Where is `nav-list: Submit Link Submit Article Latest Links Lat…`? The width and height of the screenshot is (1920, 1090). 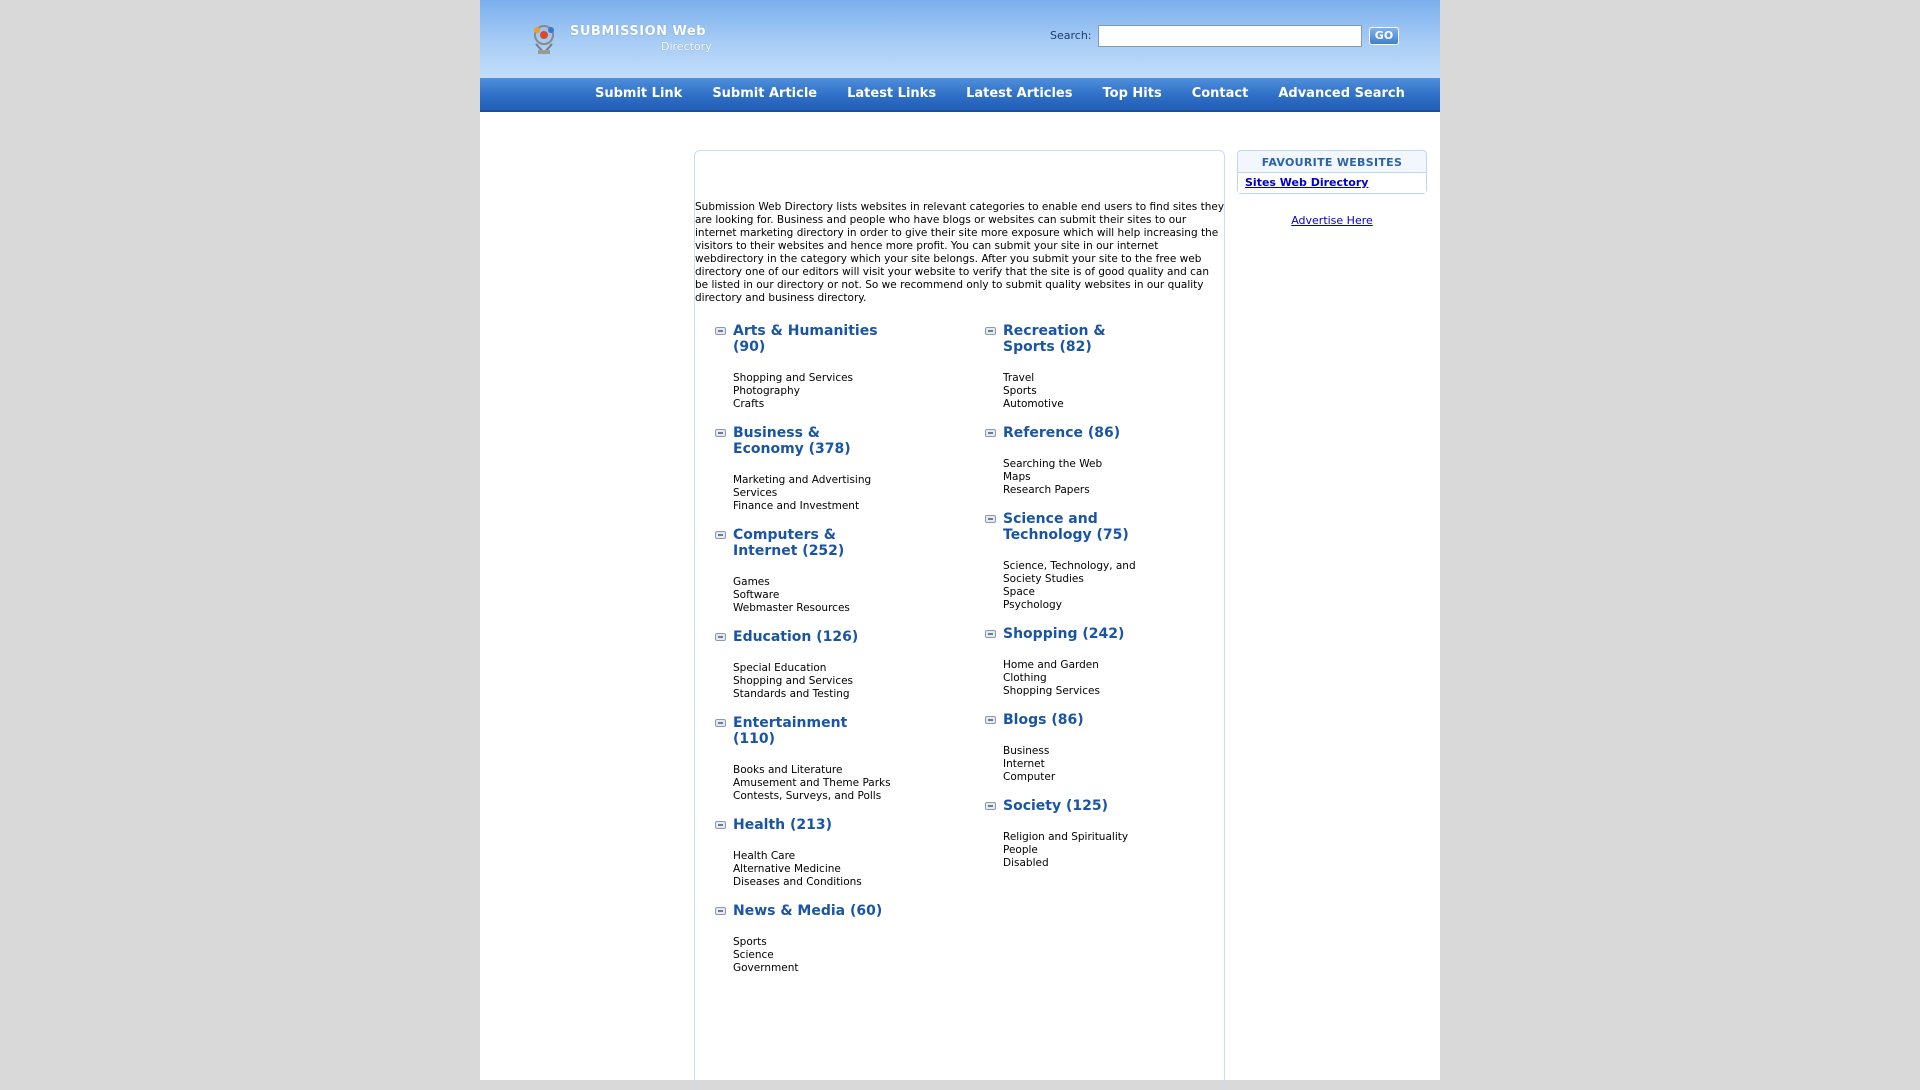
nav-list: Submit Link Submit Article Latest Links Lat… is located at coordinates (1000, 94).